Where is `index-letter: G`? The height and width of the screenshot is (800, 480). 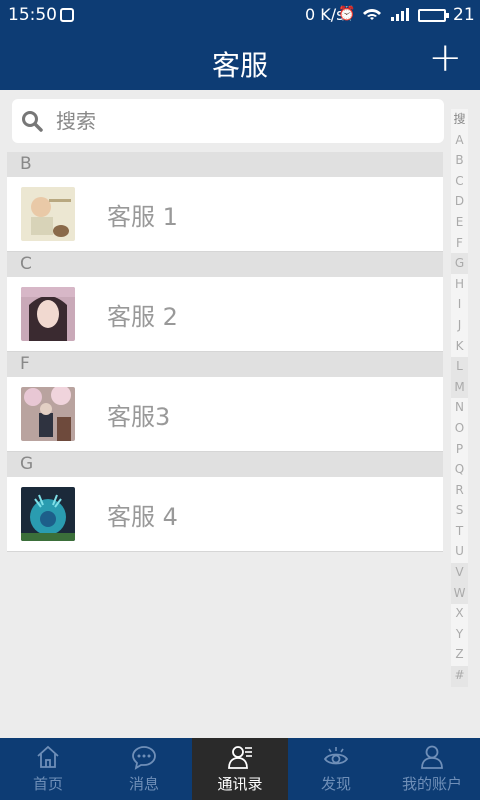 index-letter: G is located at coordinates (459, 263).